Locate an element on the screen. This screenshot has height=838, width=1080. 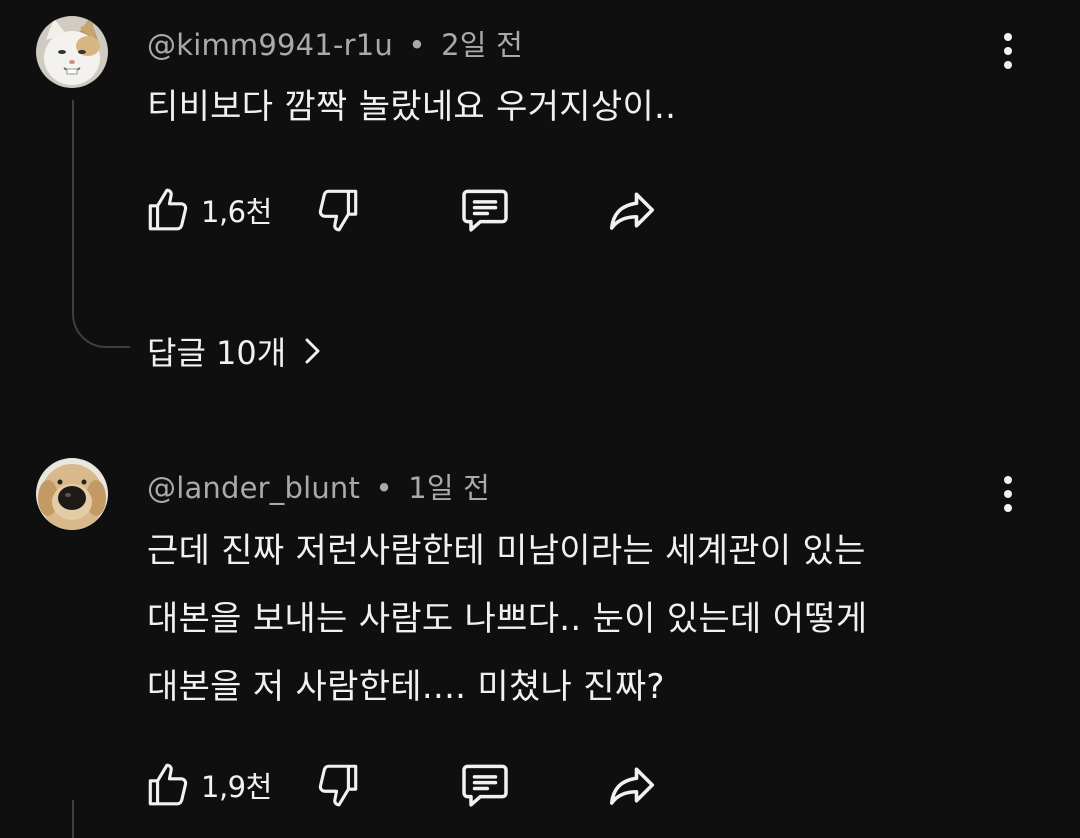
comment-text-line: 근데 진짜 저런사람한테 미남이라는 세계관이 있는 is located at coordinates (506, 551).